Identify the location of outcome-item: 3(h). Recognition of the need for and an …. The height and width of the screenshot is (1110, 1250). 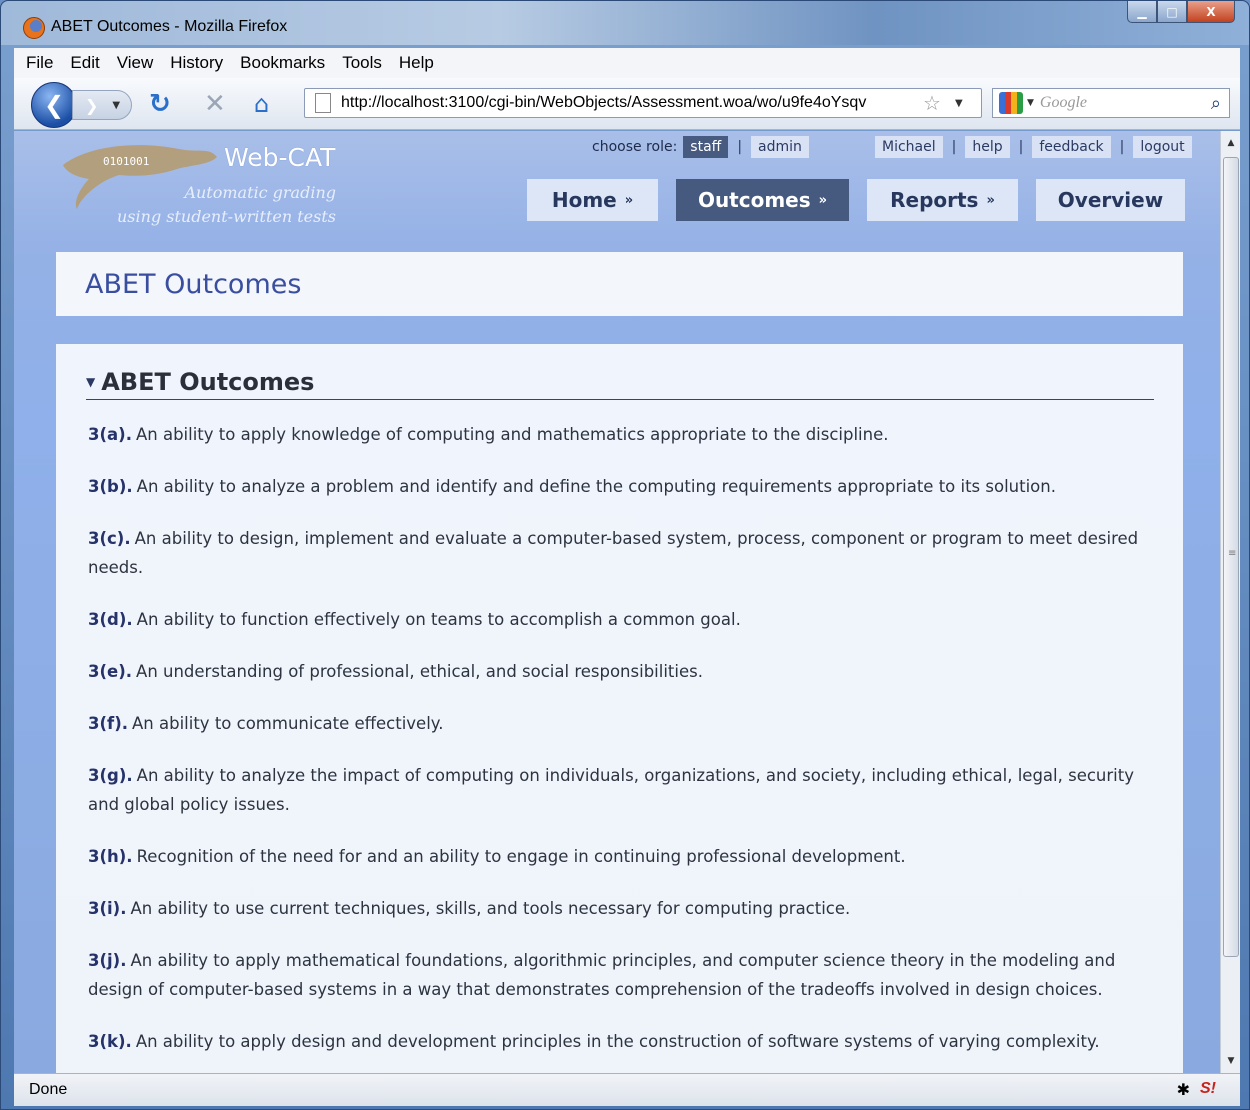
(615, 856).